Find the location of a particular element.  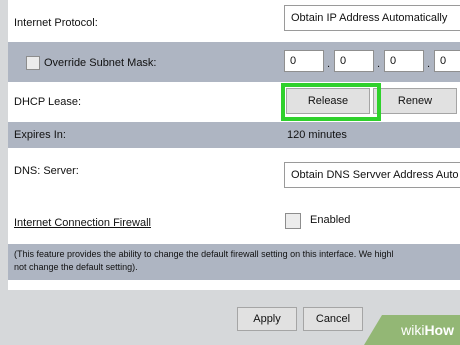

subnet-octet-1: 0 is located at coordinates (304, 61).